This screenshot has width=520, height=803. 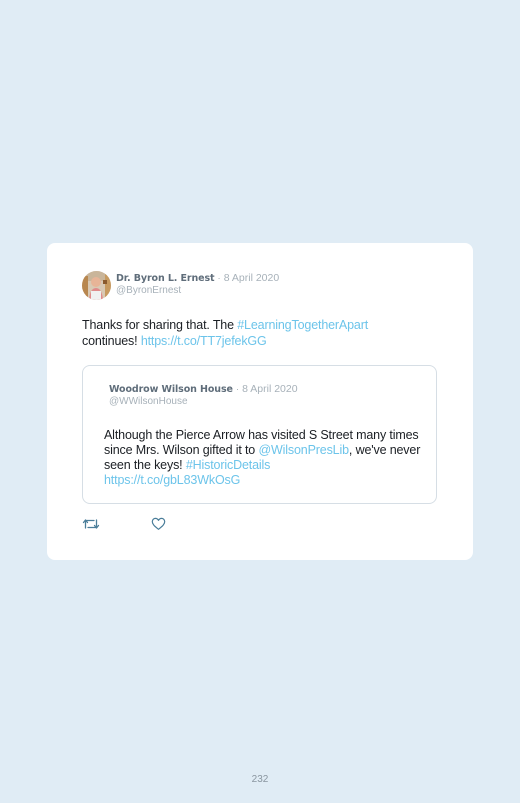 I want to click on page-number: 232, so click(x=260, y=779).